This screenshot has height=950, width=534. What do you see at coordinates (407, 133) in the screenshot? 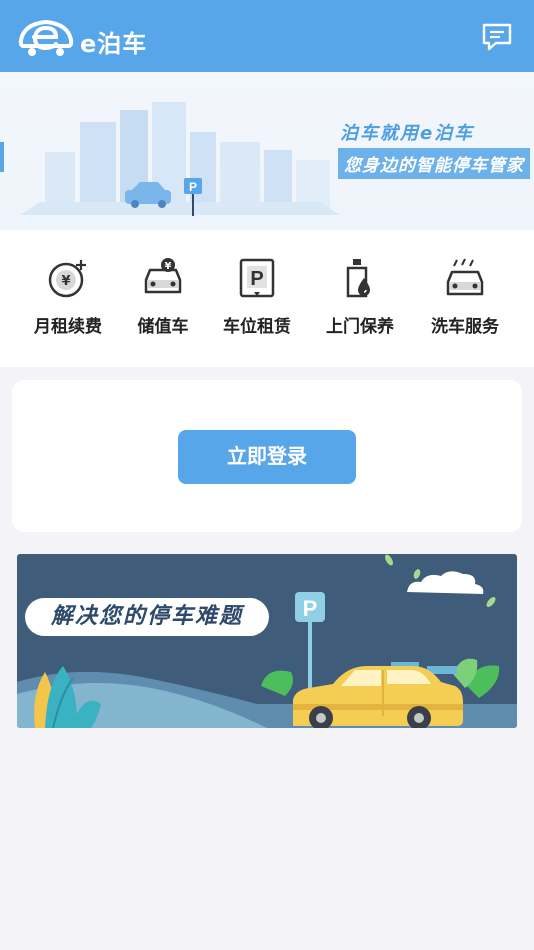
I see `banner-slogan-line1: 泊车就用e泊车` at bounding box center [407, 133].